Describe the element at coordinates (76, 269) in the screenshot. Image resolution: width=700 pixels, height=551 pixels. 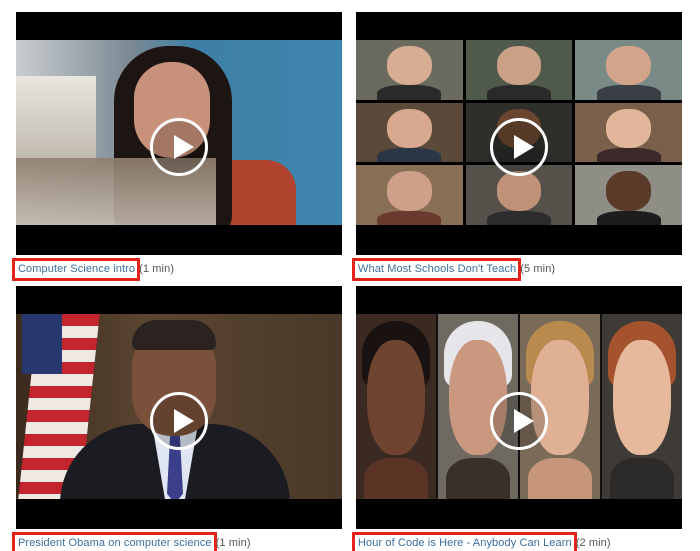
I see `video-title-link: Computer Science intro` at that location.